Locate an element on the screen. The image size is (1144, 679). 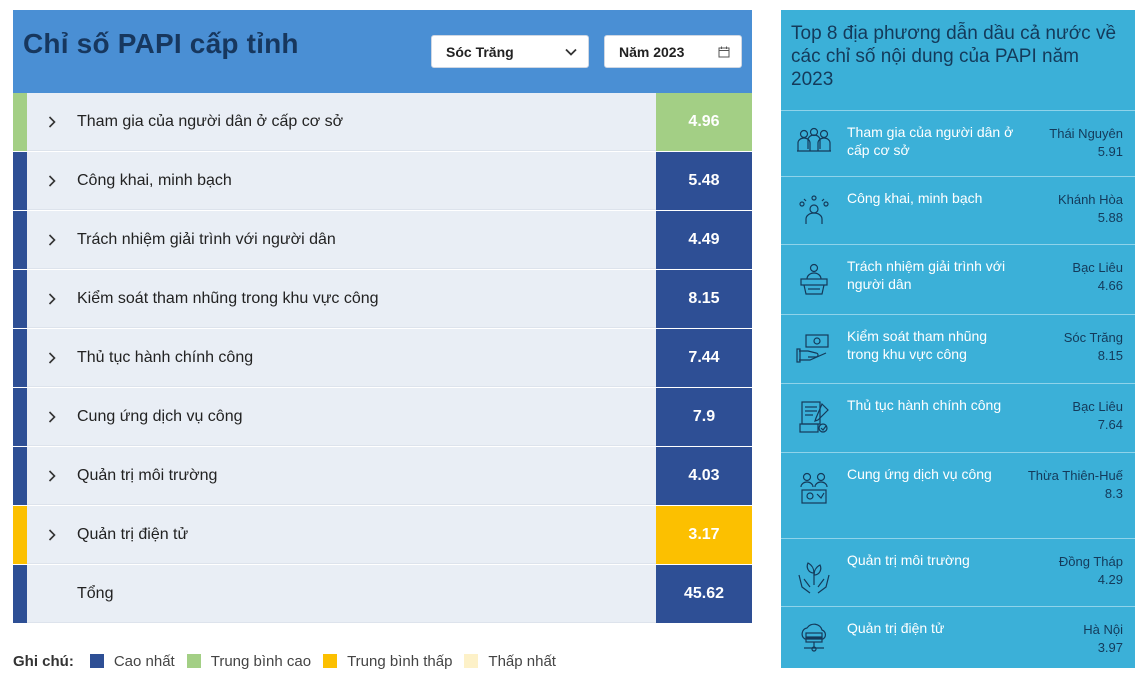
total-score: 45.62 is located at coordinates (704, 594).